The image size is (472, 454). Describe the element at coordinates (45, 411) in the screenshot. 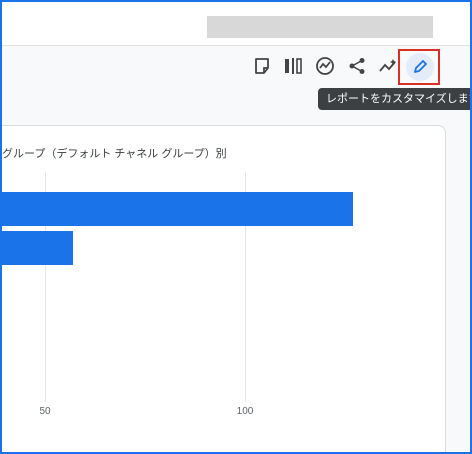

I see `x-tick-label: 50` at that location.